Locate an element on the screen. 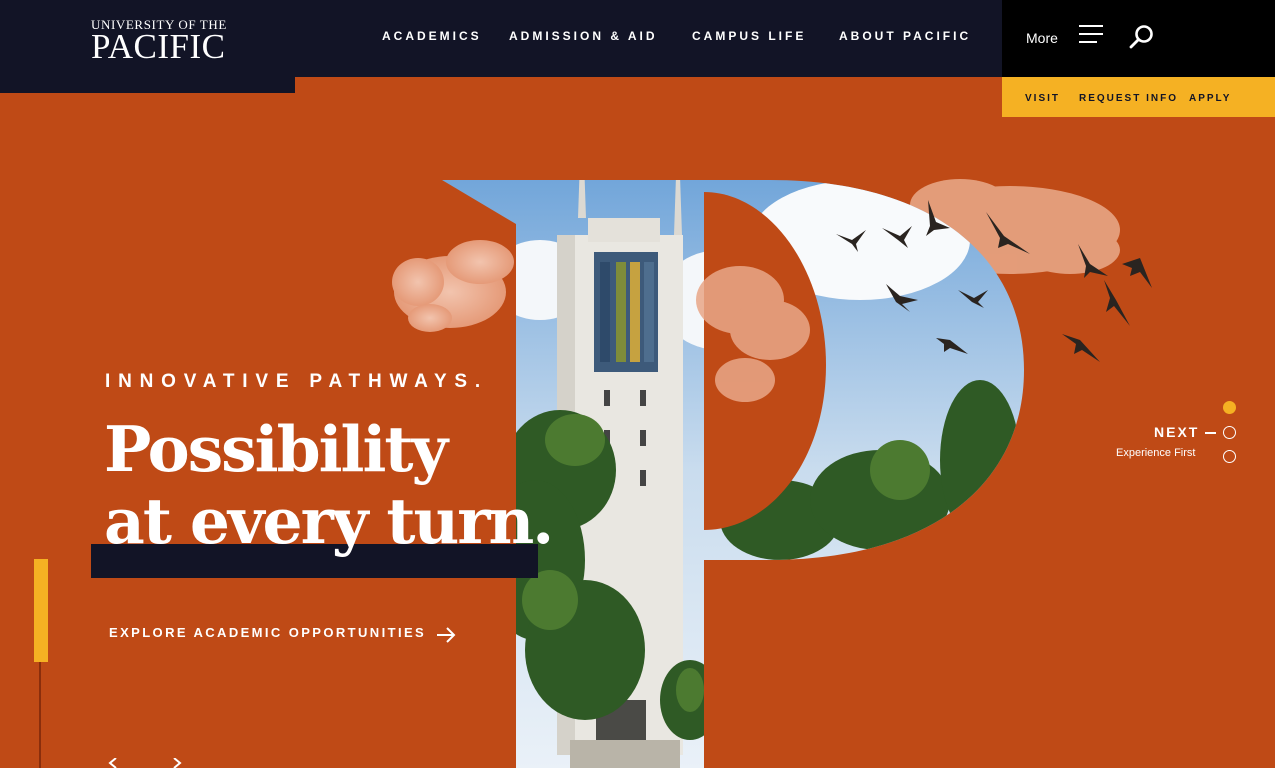  nav-admission-aid: ADMISSION & AID is located at coordinates (583, 36).